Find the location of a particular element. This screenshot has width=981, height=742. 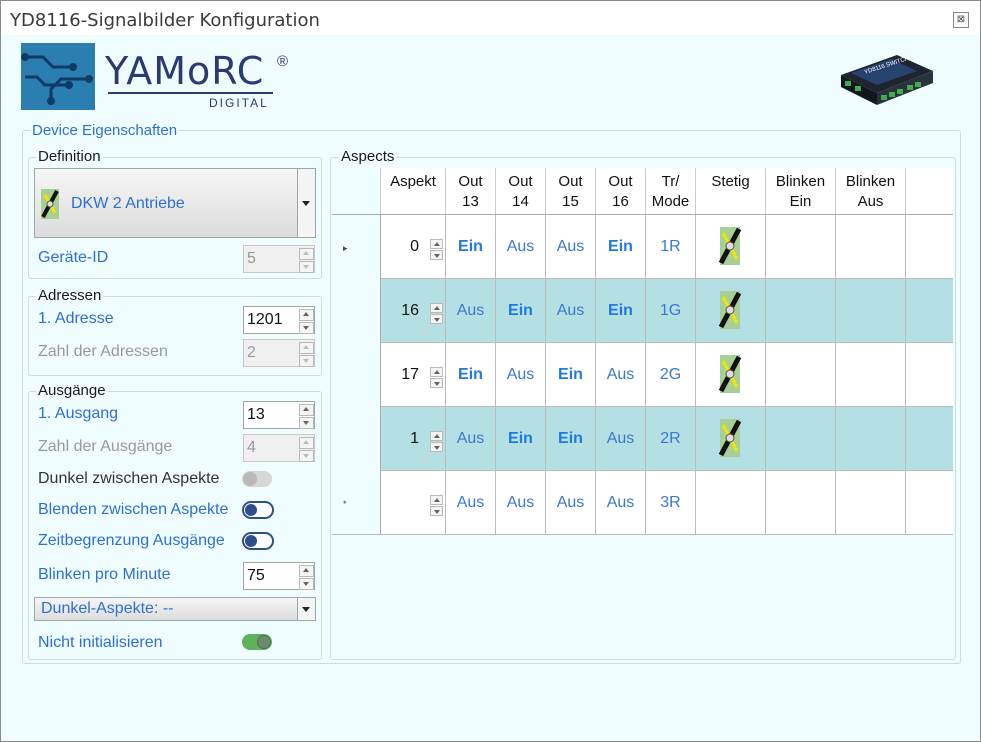

blinken-spinner: 75 is located at coordinates (279, 576).